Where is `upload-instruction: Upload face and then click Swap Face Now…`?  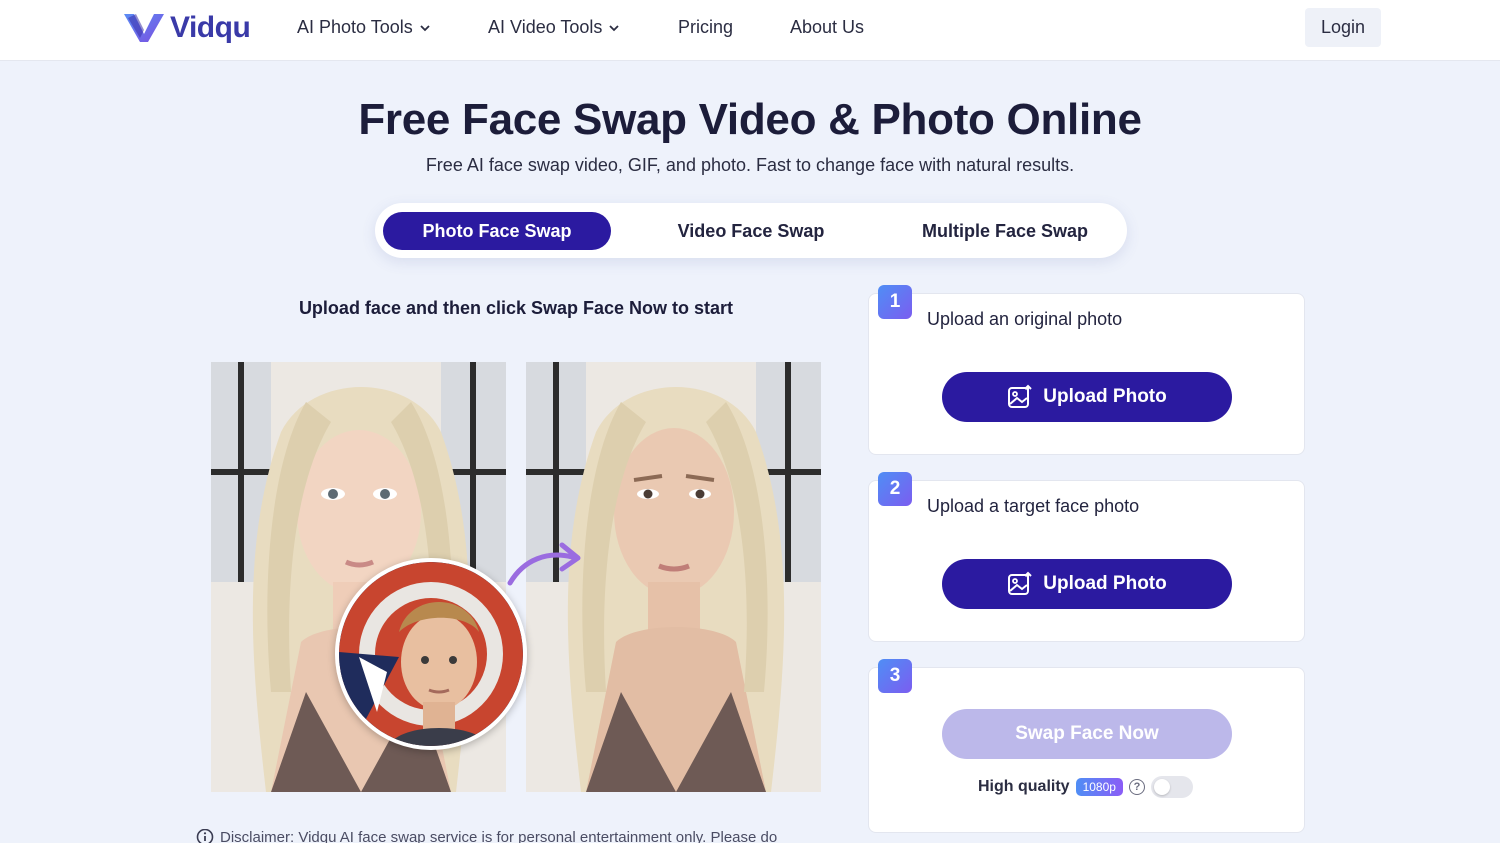
upload-instruction: Upload face and then click Swap Face Now… is located at coordinates (516, 308).